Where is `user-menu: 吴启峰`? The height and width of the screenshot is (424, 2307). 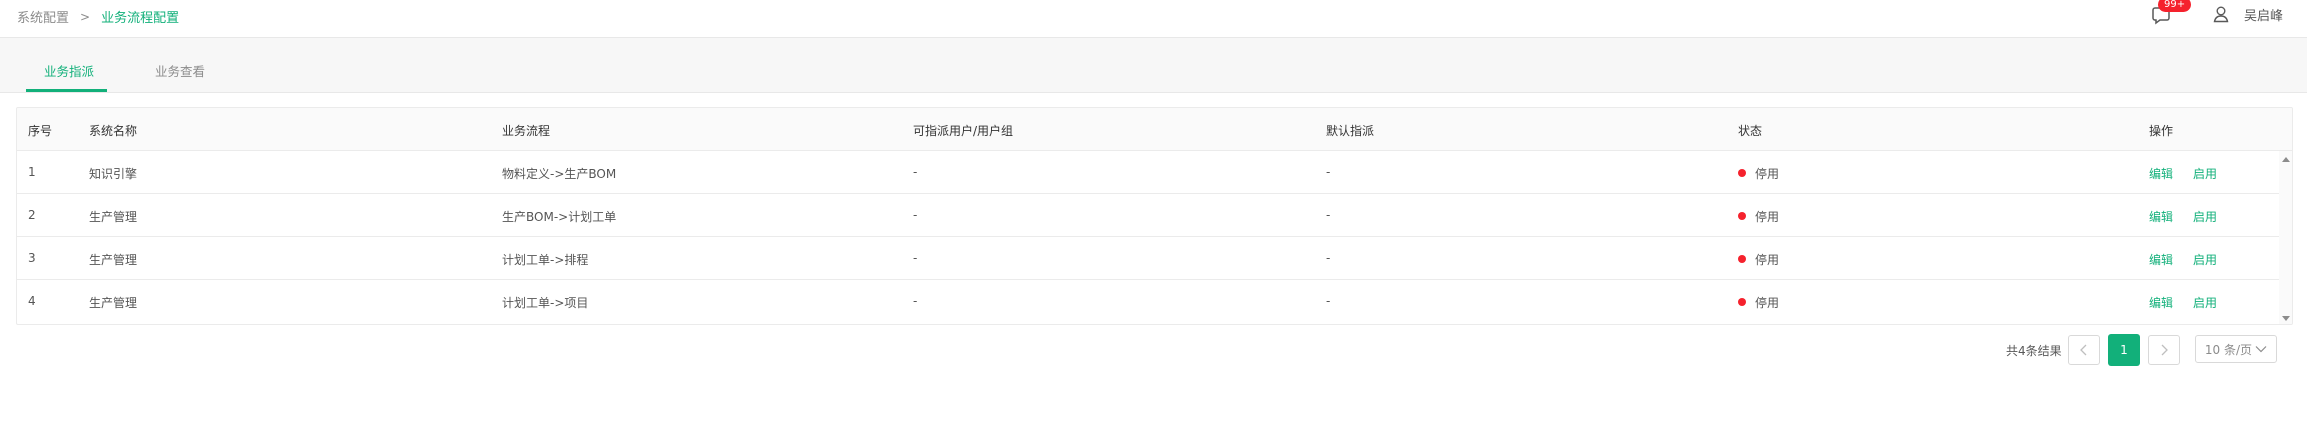 user-menu: 吴启峰 is located at coordinates (2247, 14).